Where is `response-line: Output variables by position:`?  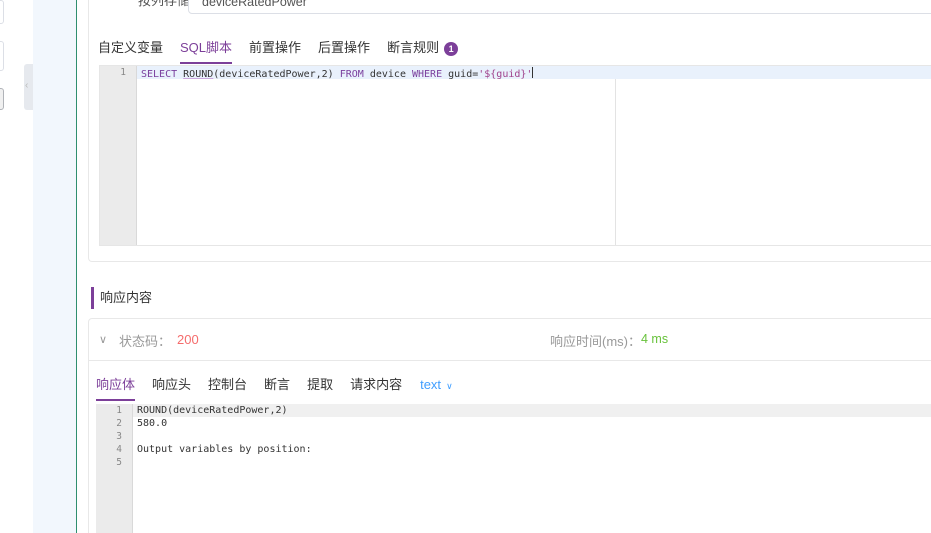 response-line: Output variables by position: is located at coordinates (224, 449).